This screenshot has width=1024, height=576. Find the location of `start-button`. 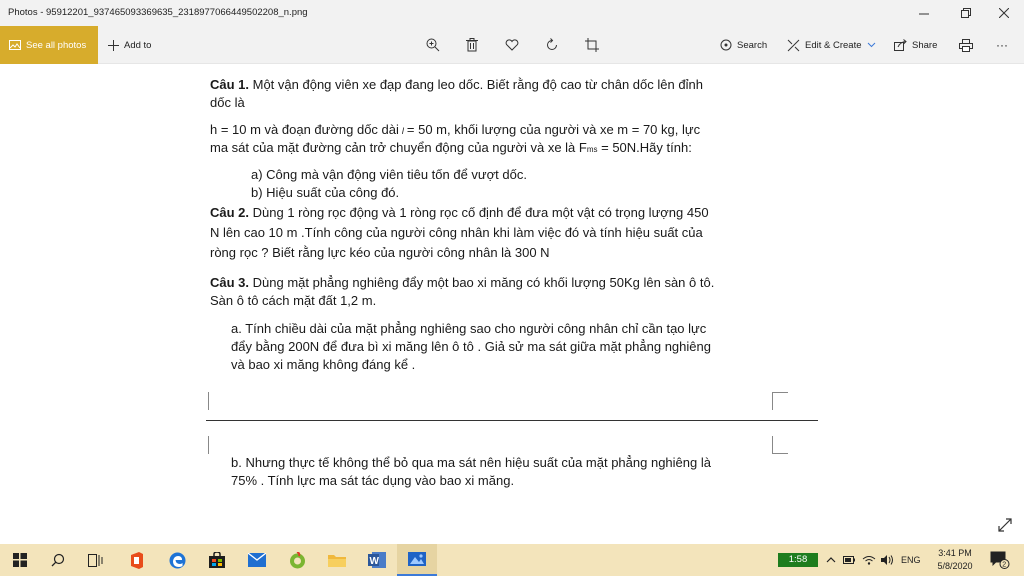

start-button is located at coordinates (20, 560).